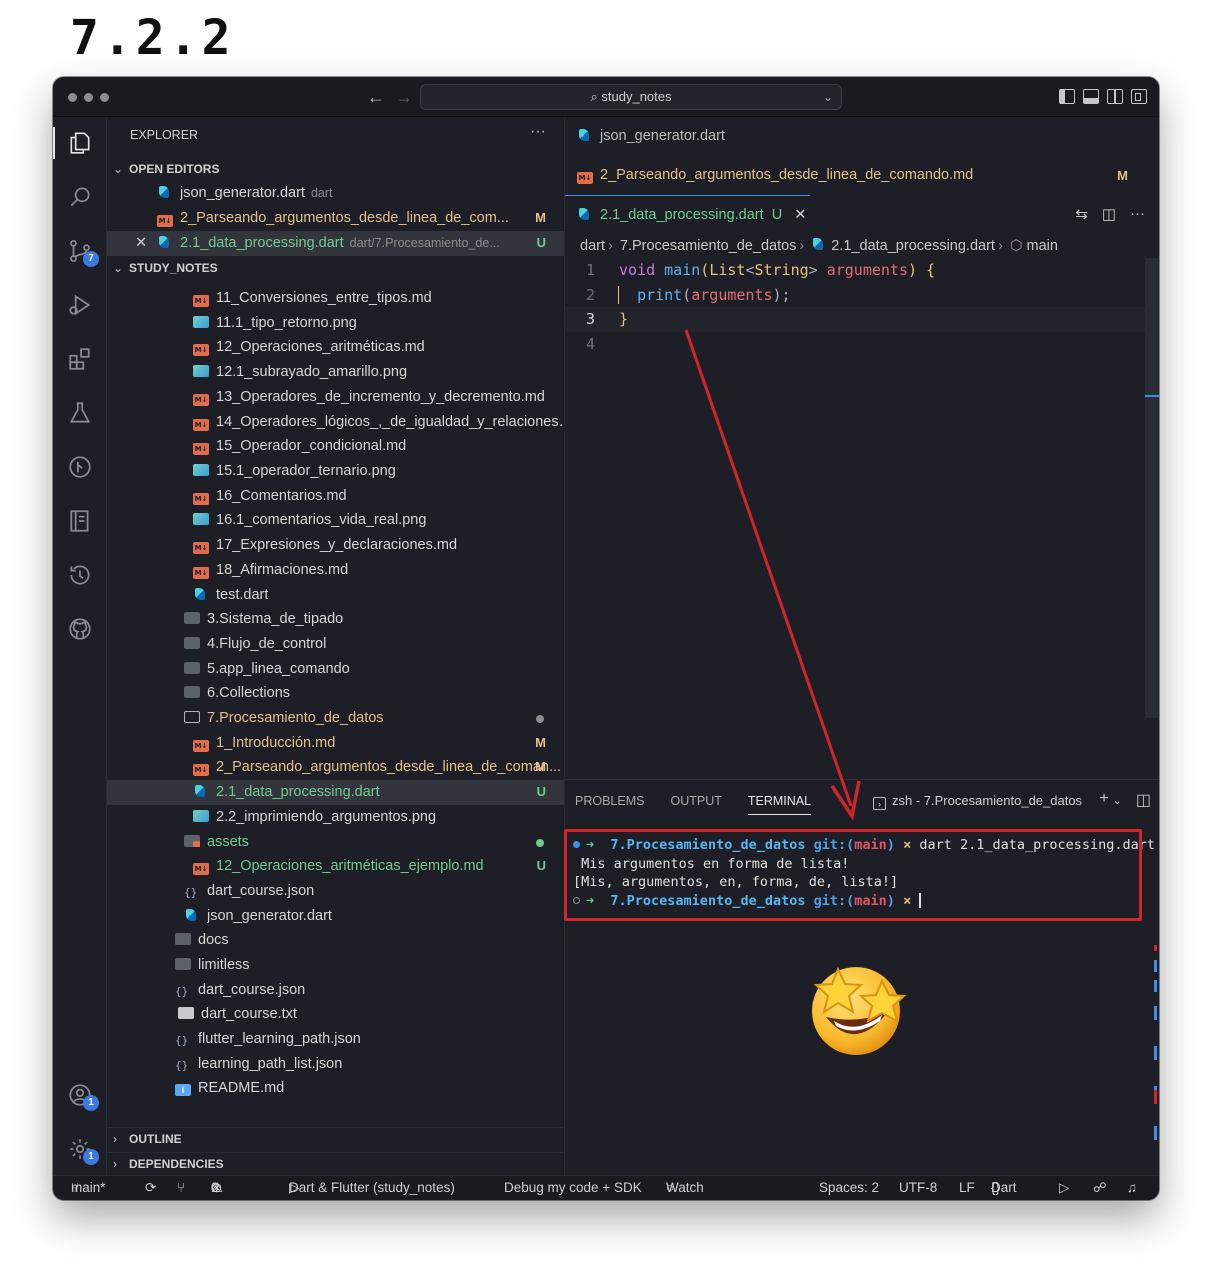 The width and height of the screenshot is (1211, 1267). Describe the element at coordinates (404, 97) in the screenshot. I see `forward-arrow-icon: →` at that location.